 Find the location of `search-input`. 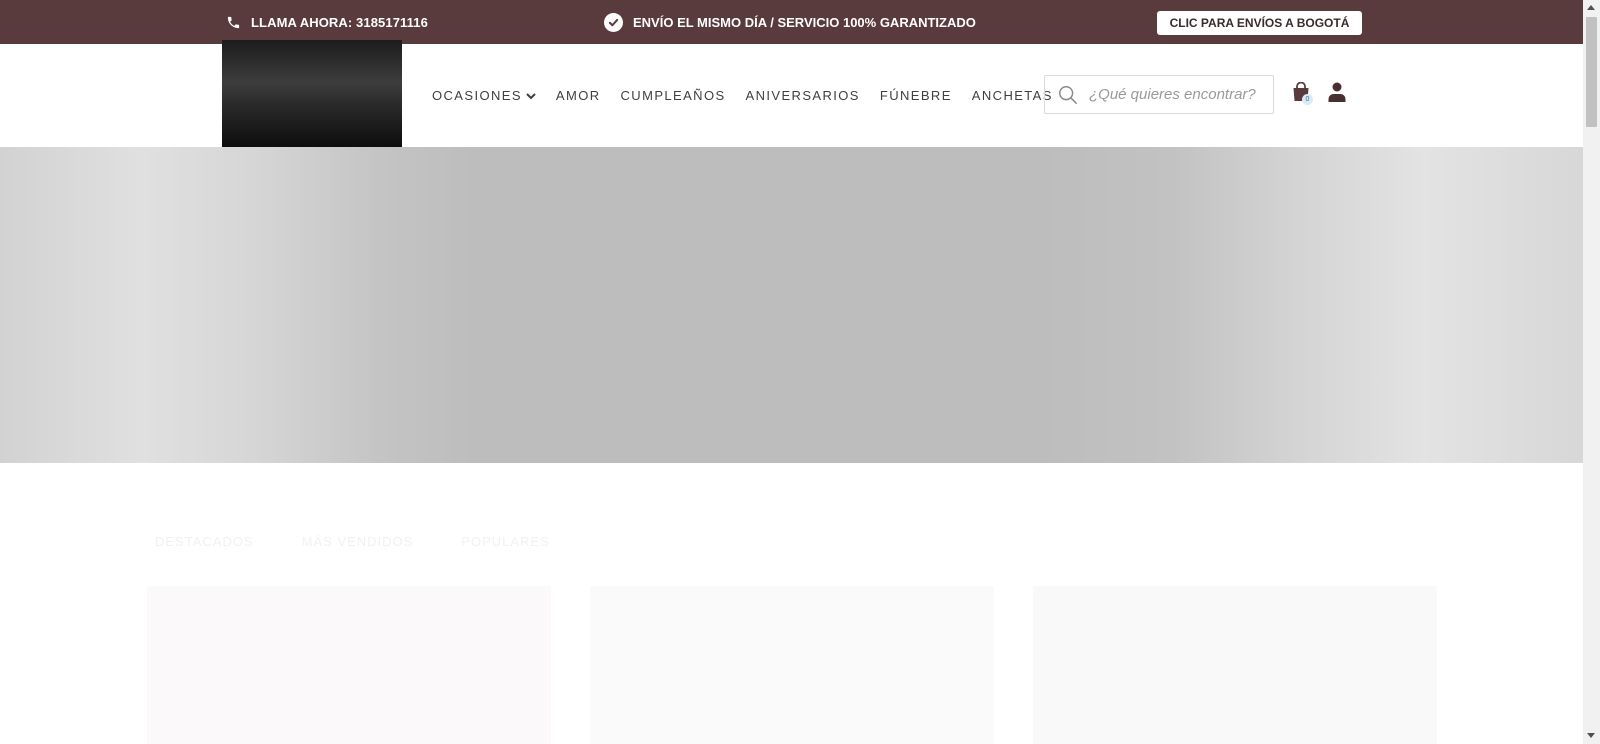

search-input is located at coordinates (1179, 94).